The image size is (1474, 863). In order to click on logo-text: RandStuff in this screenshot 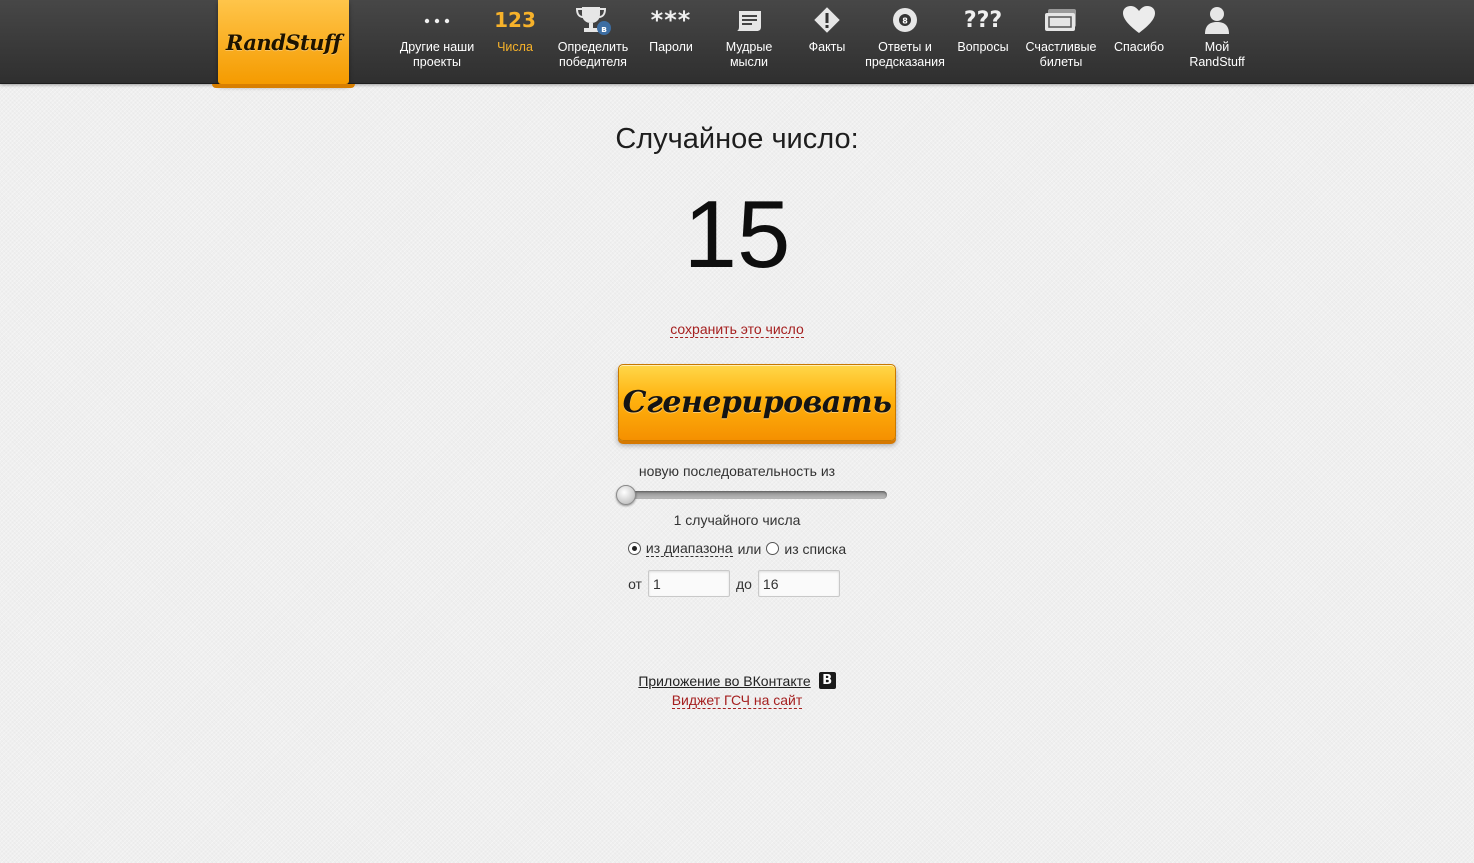, I will do `click(283, 42)`.